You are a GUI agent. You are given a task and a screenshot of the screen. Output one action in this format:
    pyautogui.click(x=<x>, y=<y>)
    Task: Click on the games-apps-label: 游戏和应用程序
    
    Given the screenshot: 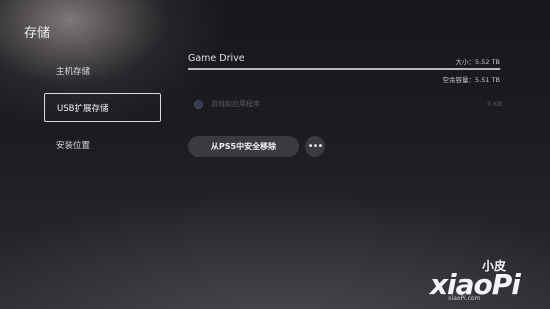 What is the action you would take?
    pyautogui.click(x=235, y=104)
    